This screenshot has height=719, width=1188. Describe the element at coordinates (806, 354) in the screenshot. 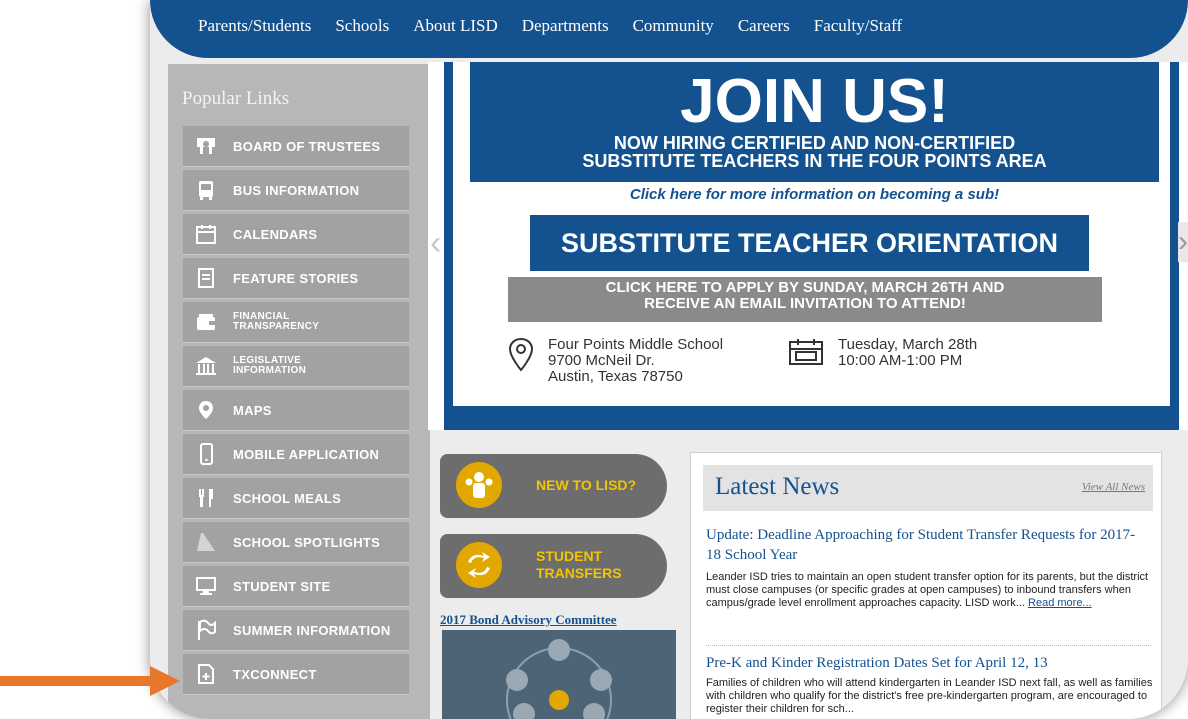

I see `event-calendar-icon` at that location.